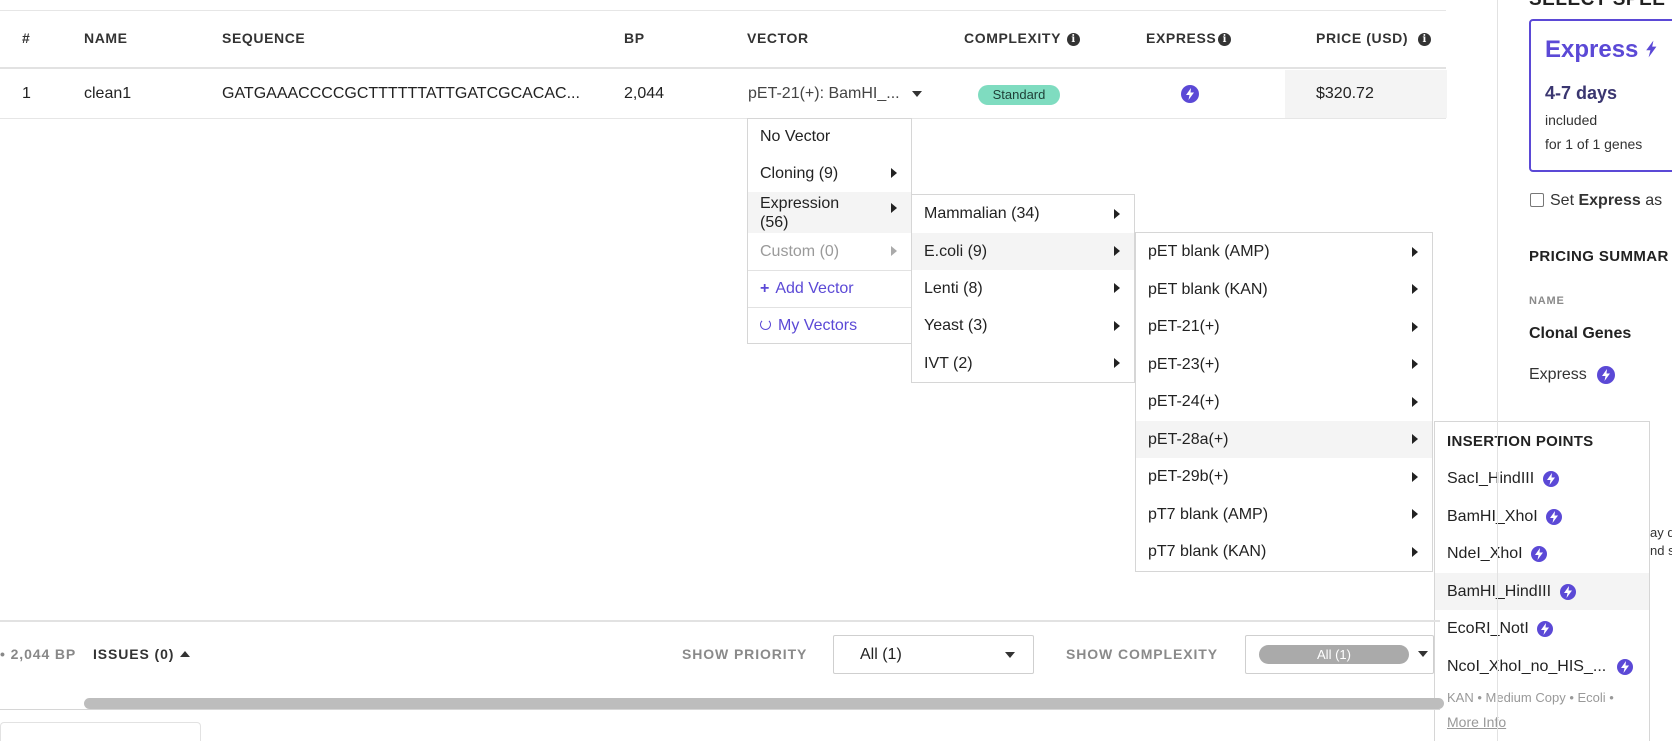  I want to click on insertion-point-item-hovered: BamHI_HindIII, so click(1542, 591).